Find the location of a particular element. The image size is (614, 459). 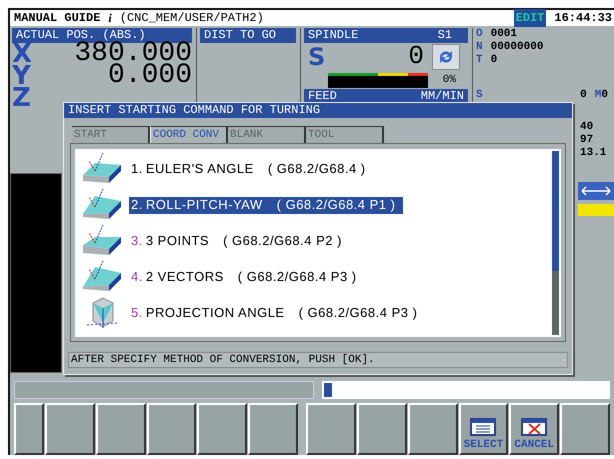

option-item: 4. 2 VECTORS ( G68.2/G68.4 P3 ) is located at coordinates (321, 277).